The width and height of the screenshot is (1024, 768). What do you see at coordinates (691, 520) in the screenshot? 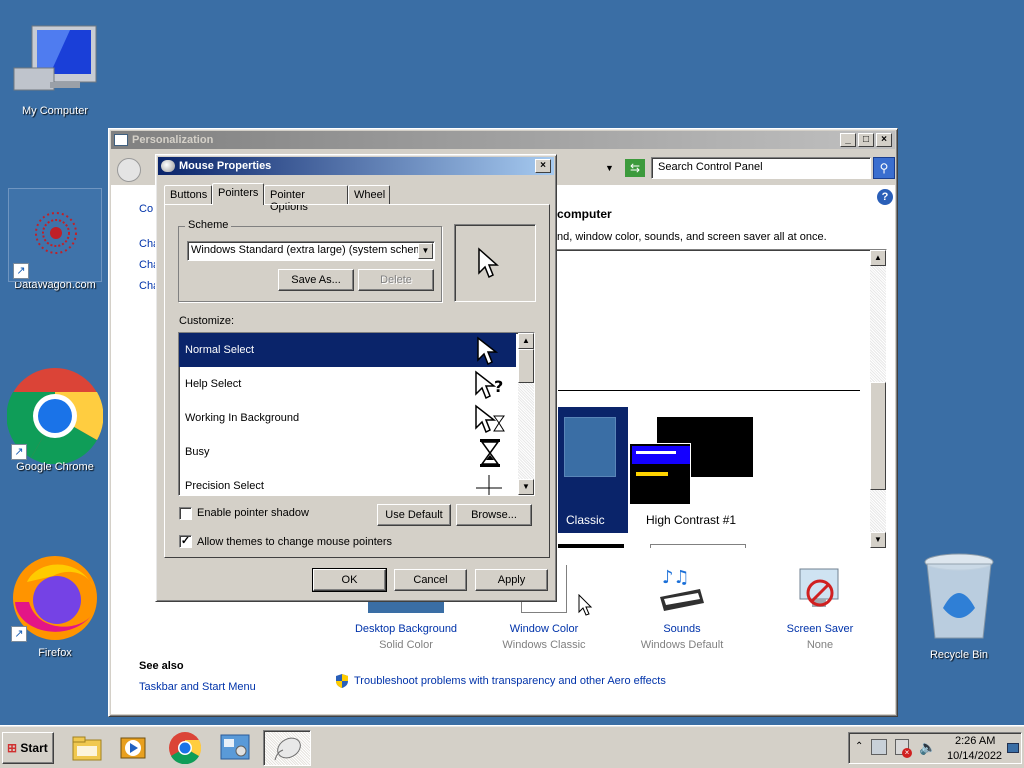
I see `theme-high-contrast-label: High Contrast #1` at bounding box center [691, 520].